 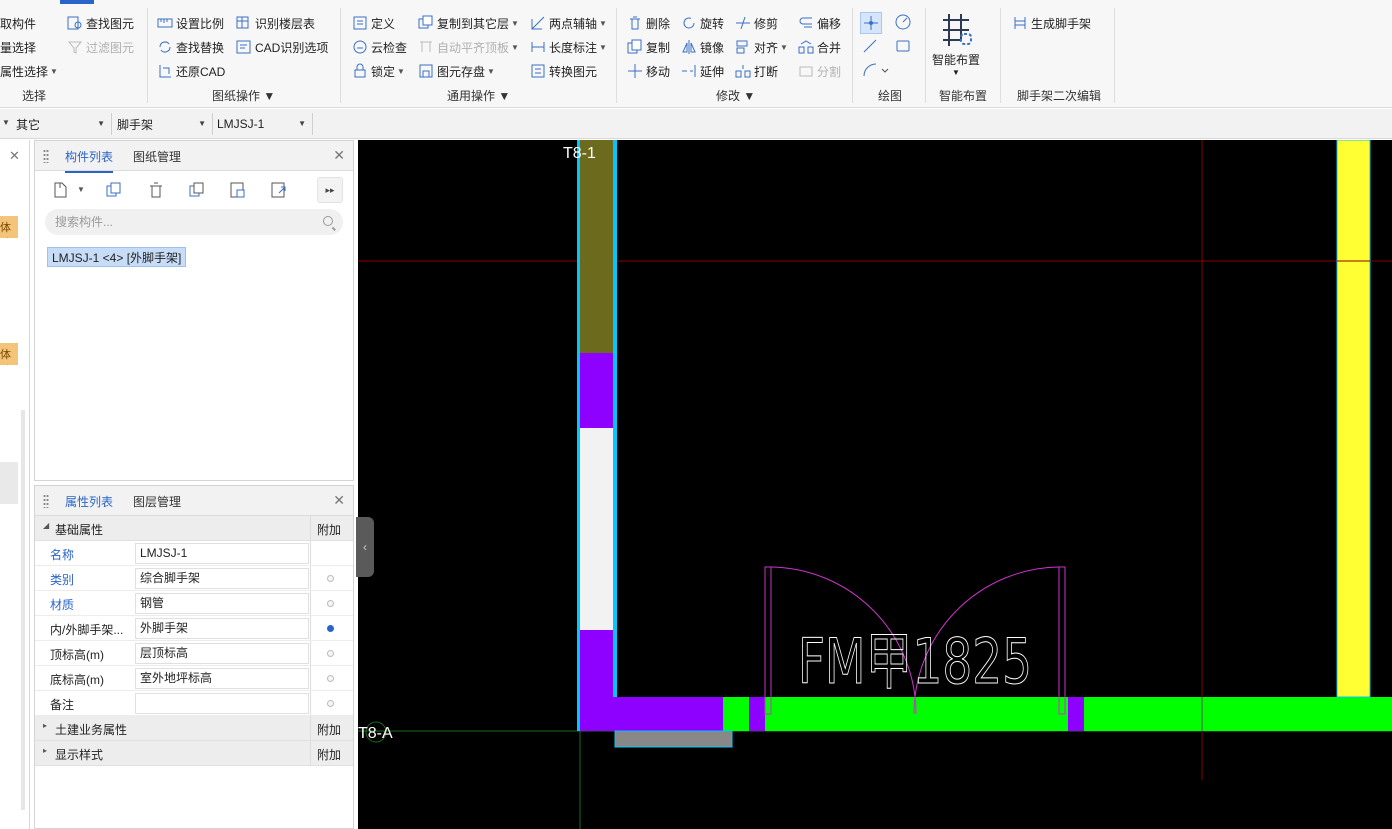 What do you see at coordinates (648, 23) in the screenshot?
I see `delete-button: 删除` at bounding box center [648, 23].